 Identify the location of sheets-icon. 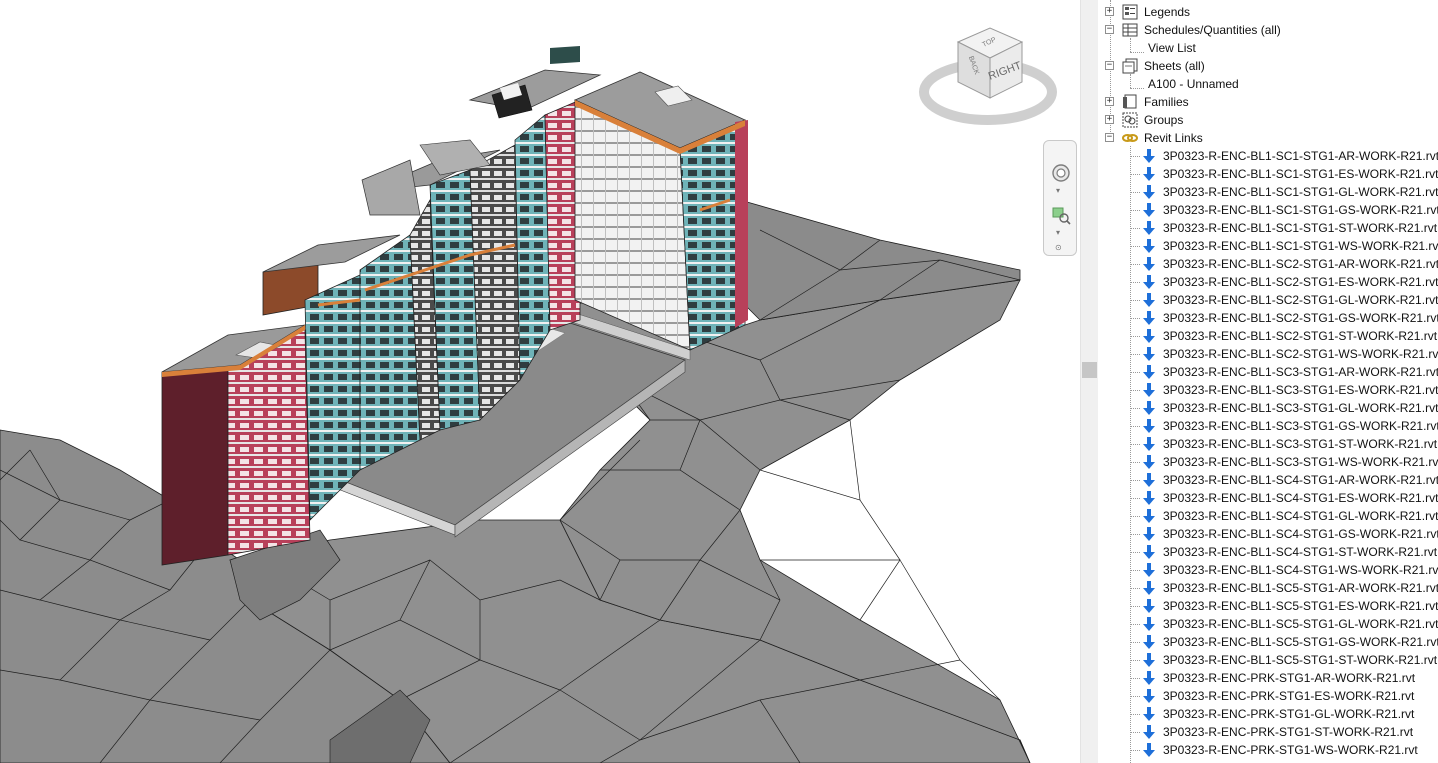
(1130, 66).